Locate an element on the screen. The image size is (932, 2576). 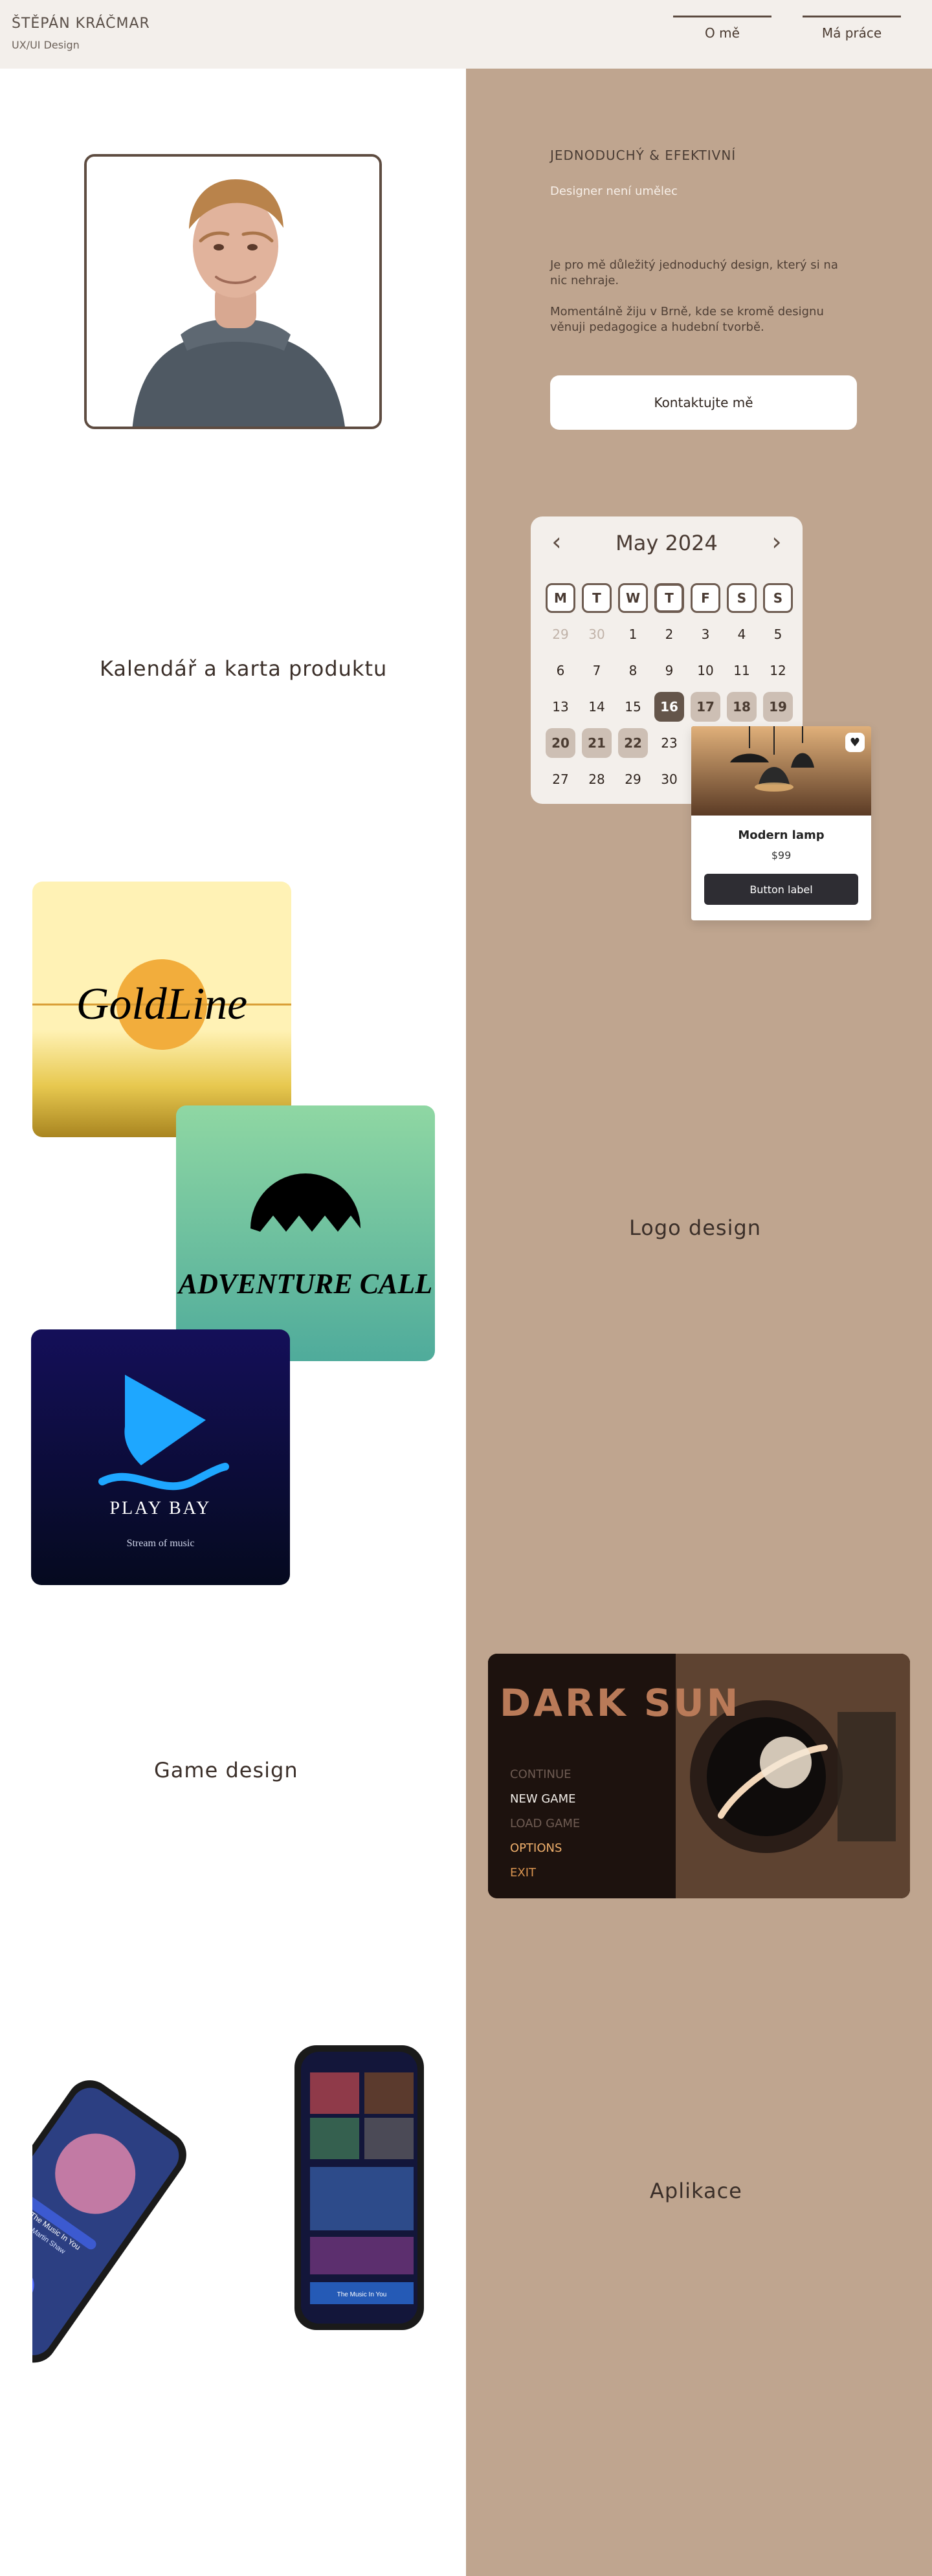
date-label: 9 is located at coordinates (669, 670).